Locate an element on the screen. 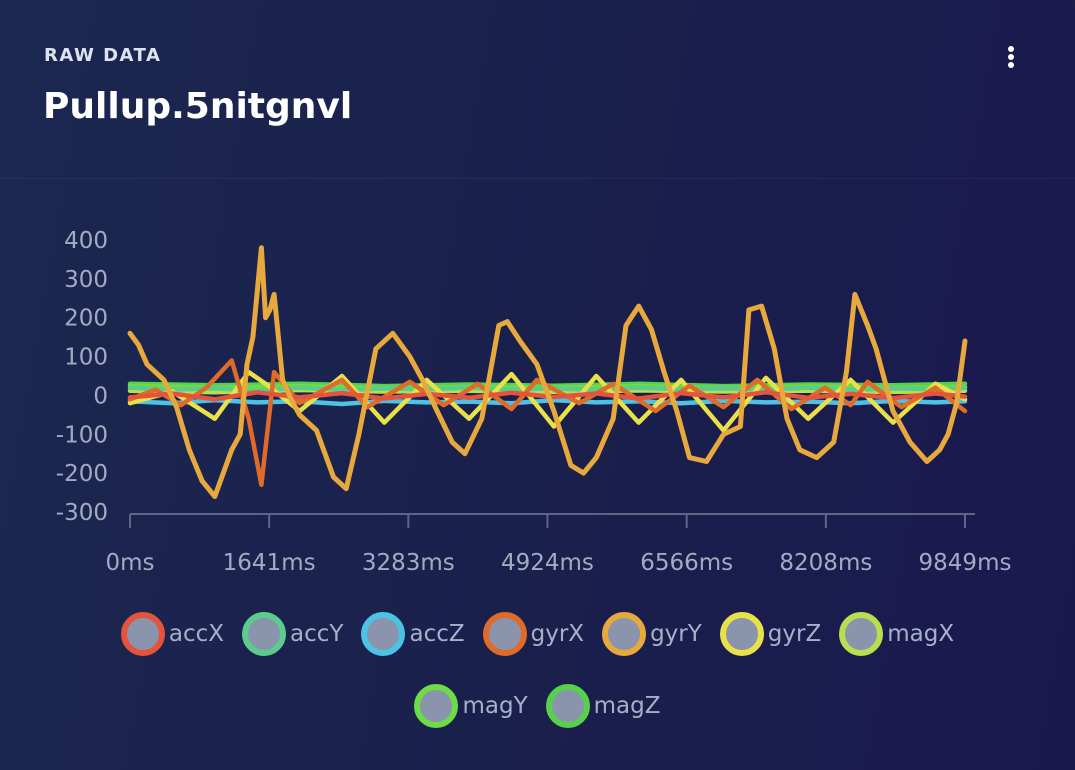 Image resolution: width=1075 pixels, height=770 pixels. legend-label: accX is located at coordinates (196, 634).